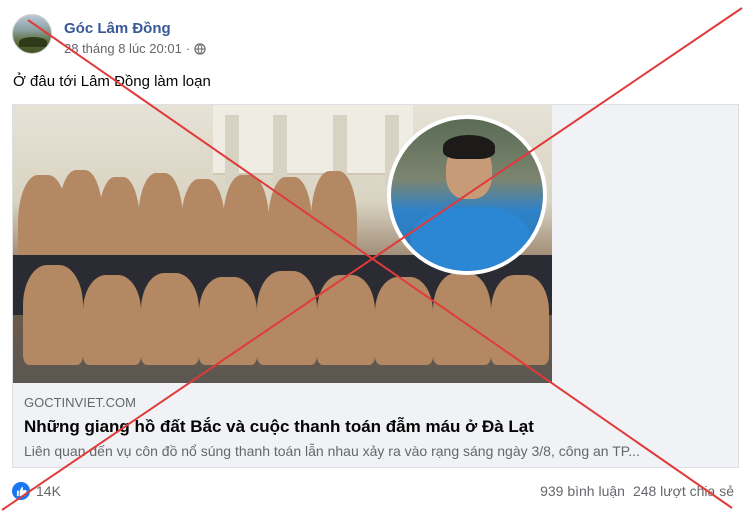 The height and width of the screenshot is (513, 746). What do you see at coordinates (21, 491) in the screenshot?
I see `like-icon` at bounding box center [21, 491].